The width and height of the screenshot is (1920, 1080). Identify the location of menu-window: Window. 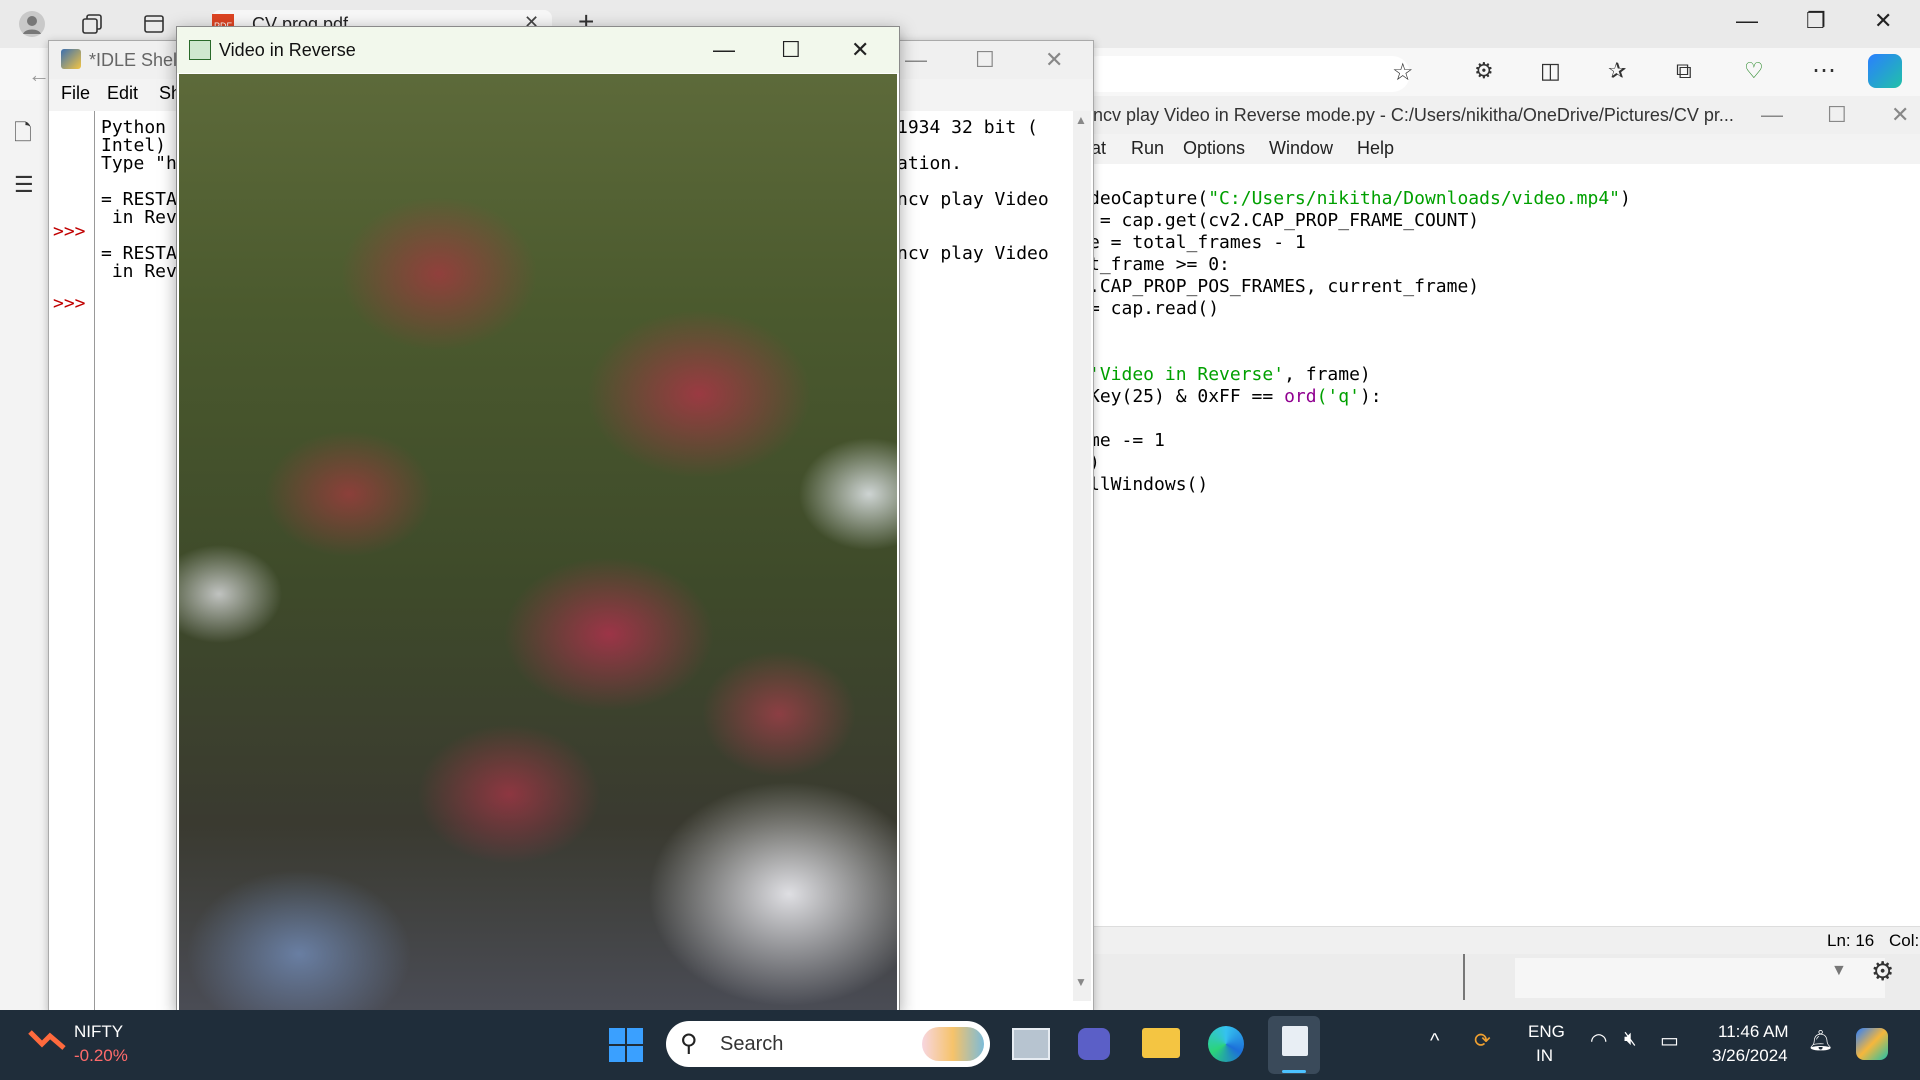
(1301, 148).